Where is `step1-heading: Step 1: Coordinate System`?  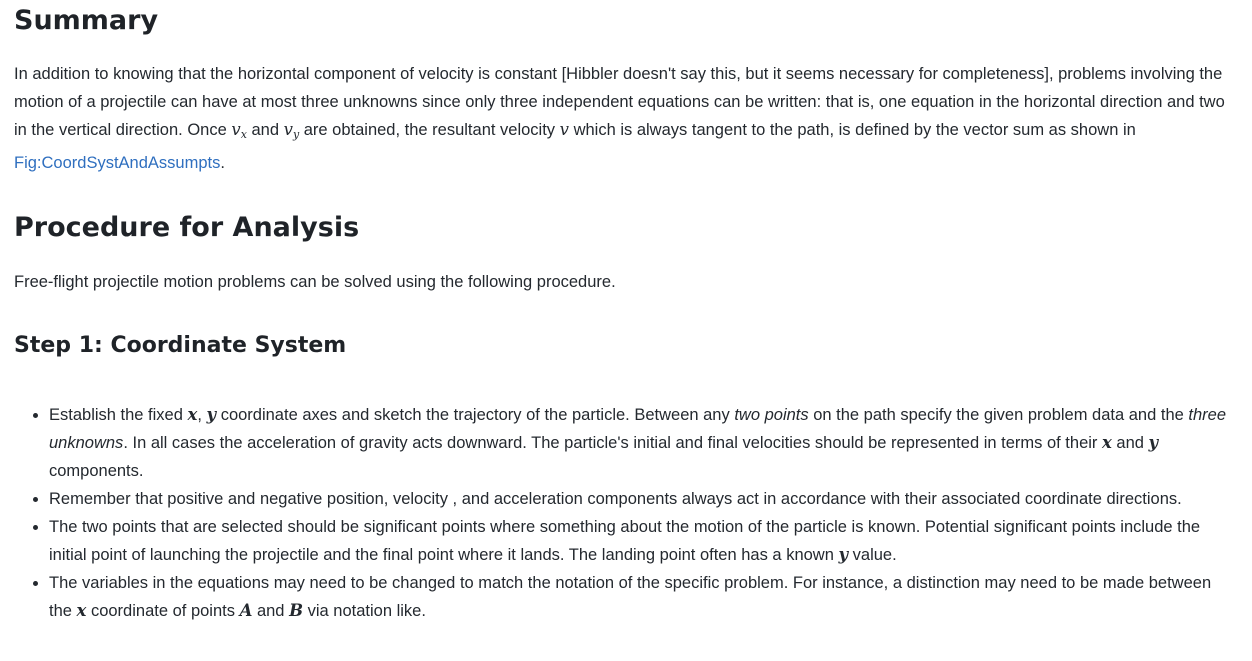
step1-heading: Step 1: Coordinate System is located at coordinates (180, 345).